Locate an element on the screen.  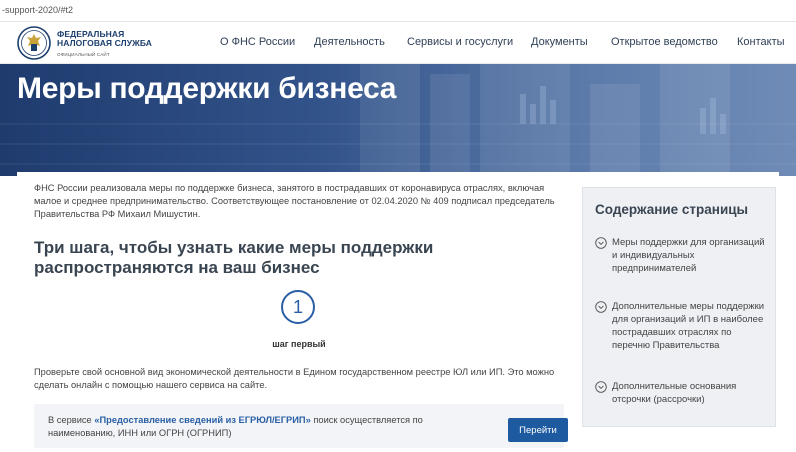
egrul-service-link: «Предоставление сведений из ЕГРЮЛ/ЕГРИП» is located at coordinates (202, 420).